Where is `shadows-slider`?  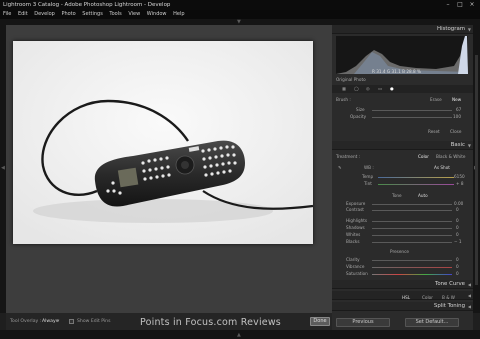
shadows-slider is located at coordinates (412, 228).